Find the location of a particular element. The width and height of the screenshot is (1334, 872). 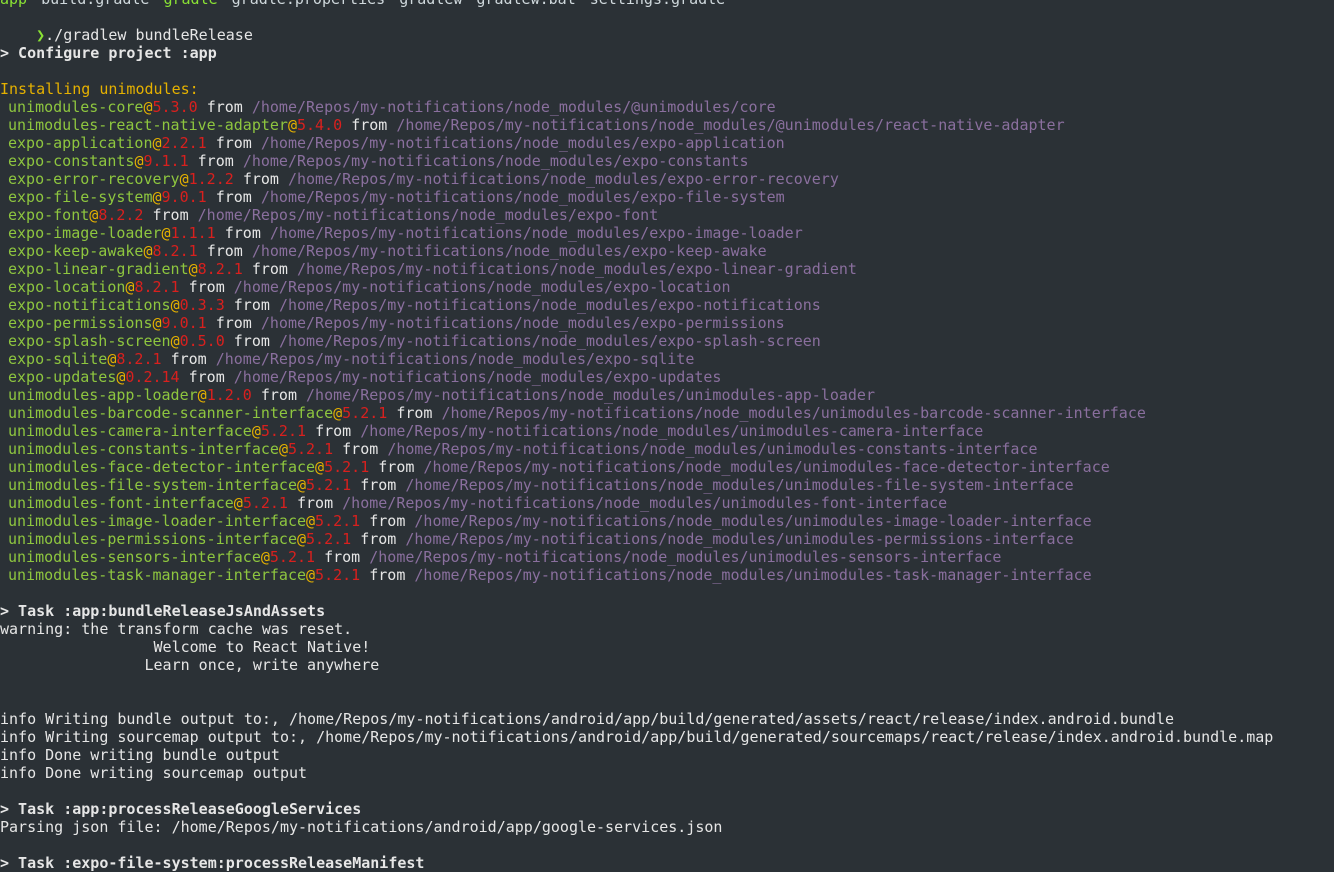

package-name: unimodules-font-interface is located at coordinates (121, 503).